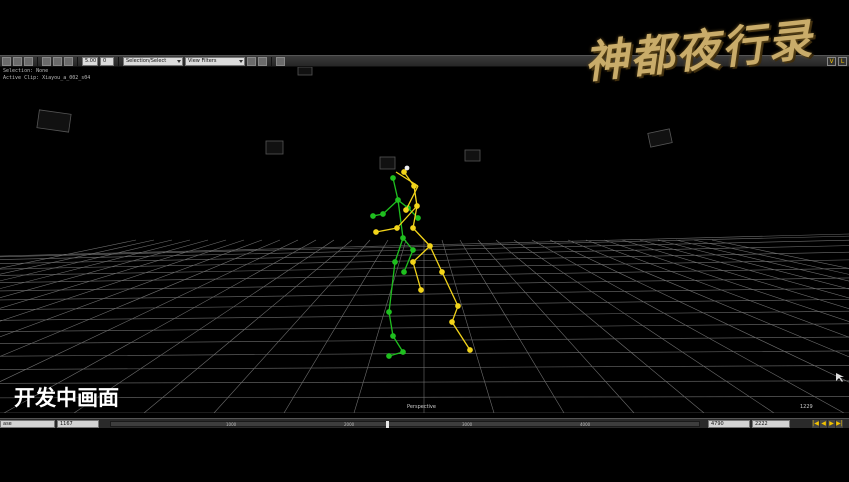 This screenshot has height=482, width=849. What do you see at coordinates (839, 424) in the screenshot?
I see `go-to-end-button: ▶|` at bounding box center [839, 424].